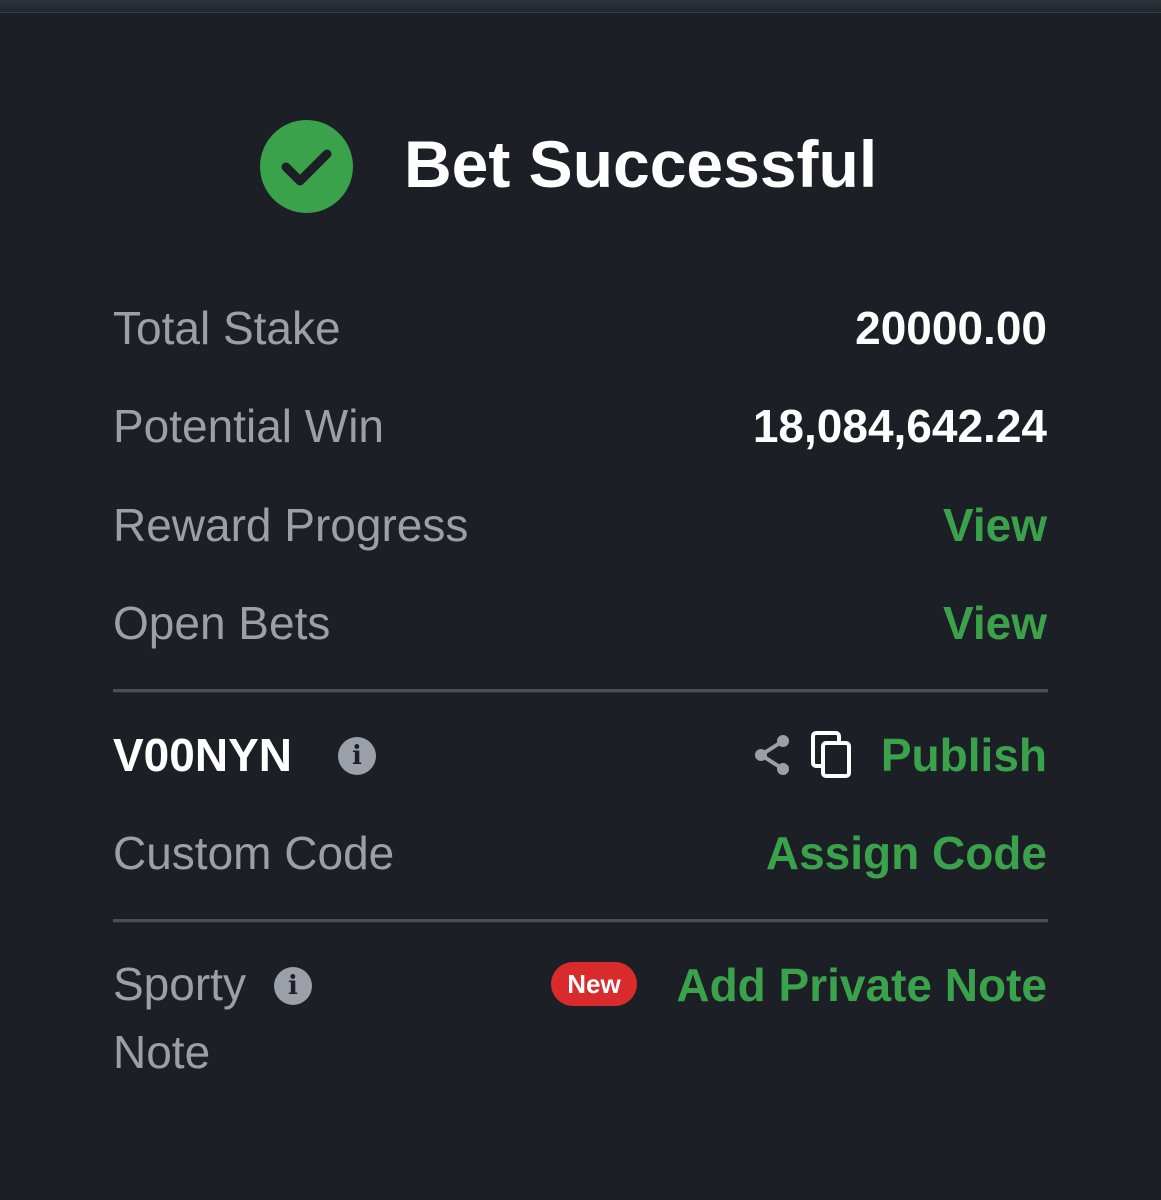 The height and width of the screenshot is (1200, 1161). What do you see at coordinates (179, 1018) in the screenshot?
I see `sporty-note-label: Sporty Note` at bounding box center [179, 1018].